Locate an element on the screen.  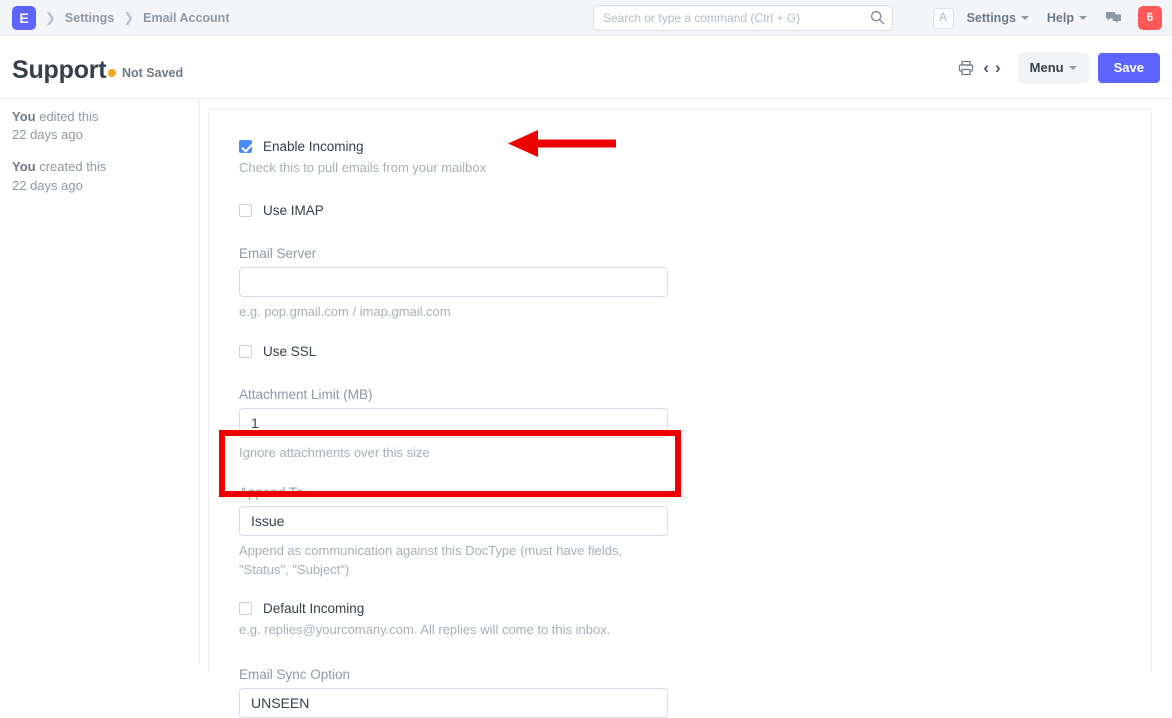
timeline-entry: You edited this 22 days ago is located at coordinates (99, 126).